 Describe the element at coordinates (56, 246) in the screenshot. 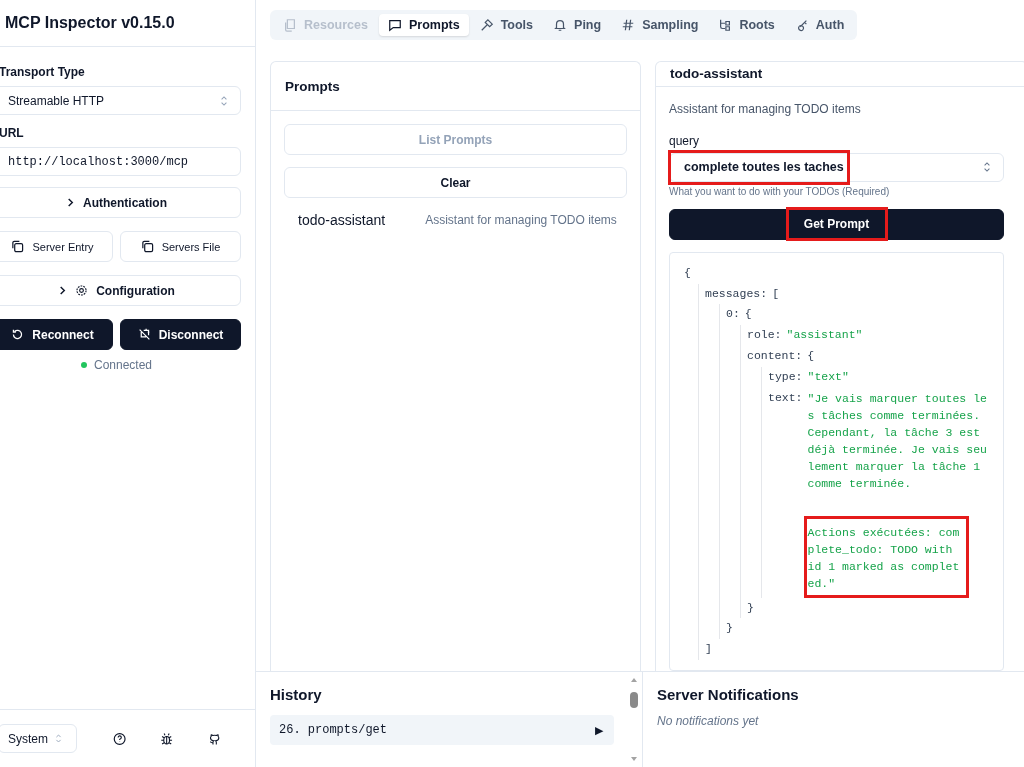

I see `copy-button: Server Entry` at that location.